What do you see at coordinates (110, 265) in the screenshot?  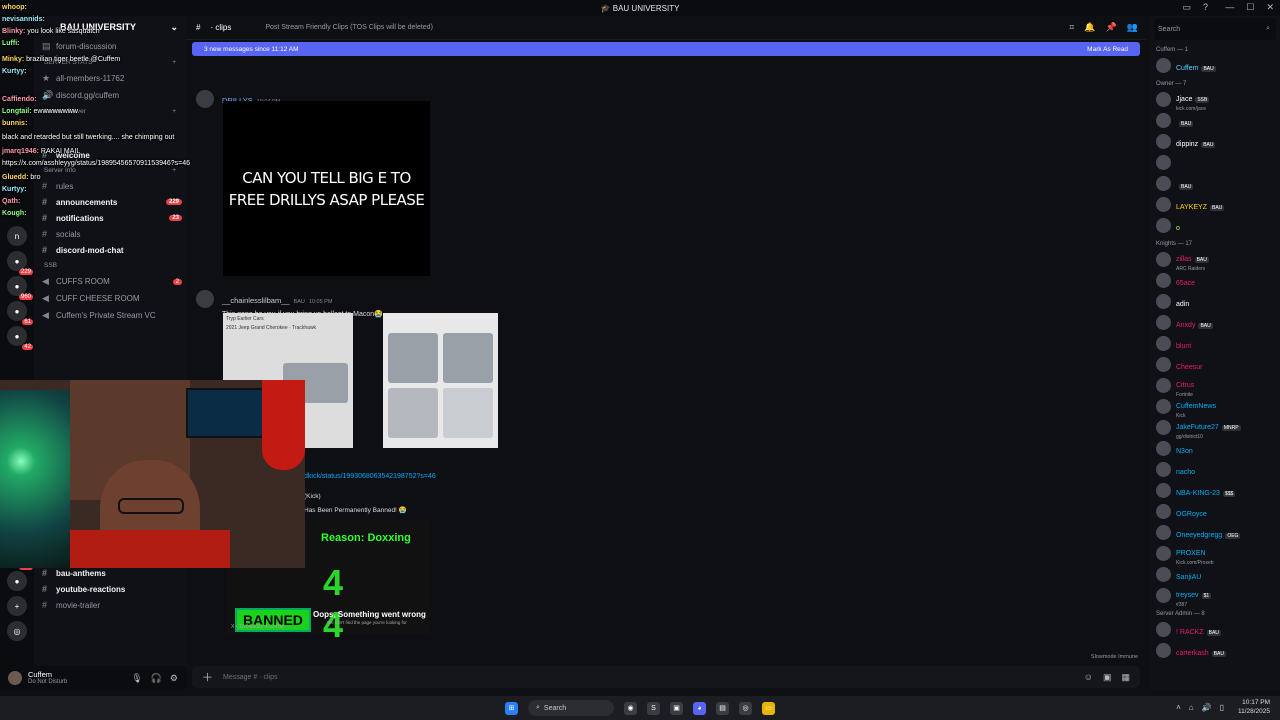 I see `category-ssb: SSB` at bounding box center [110, 265].